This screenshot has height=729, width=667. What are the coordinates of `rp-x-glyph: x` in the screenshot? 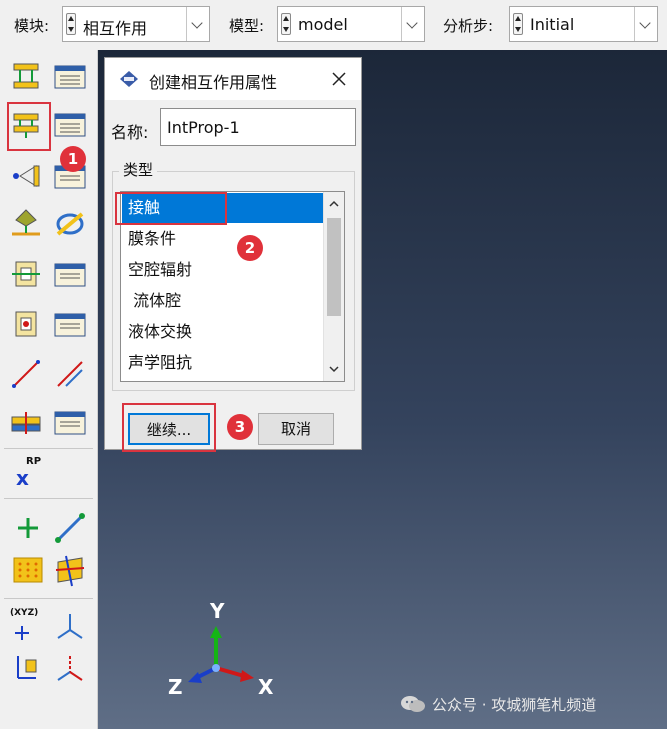 It's located at (22, 478).